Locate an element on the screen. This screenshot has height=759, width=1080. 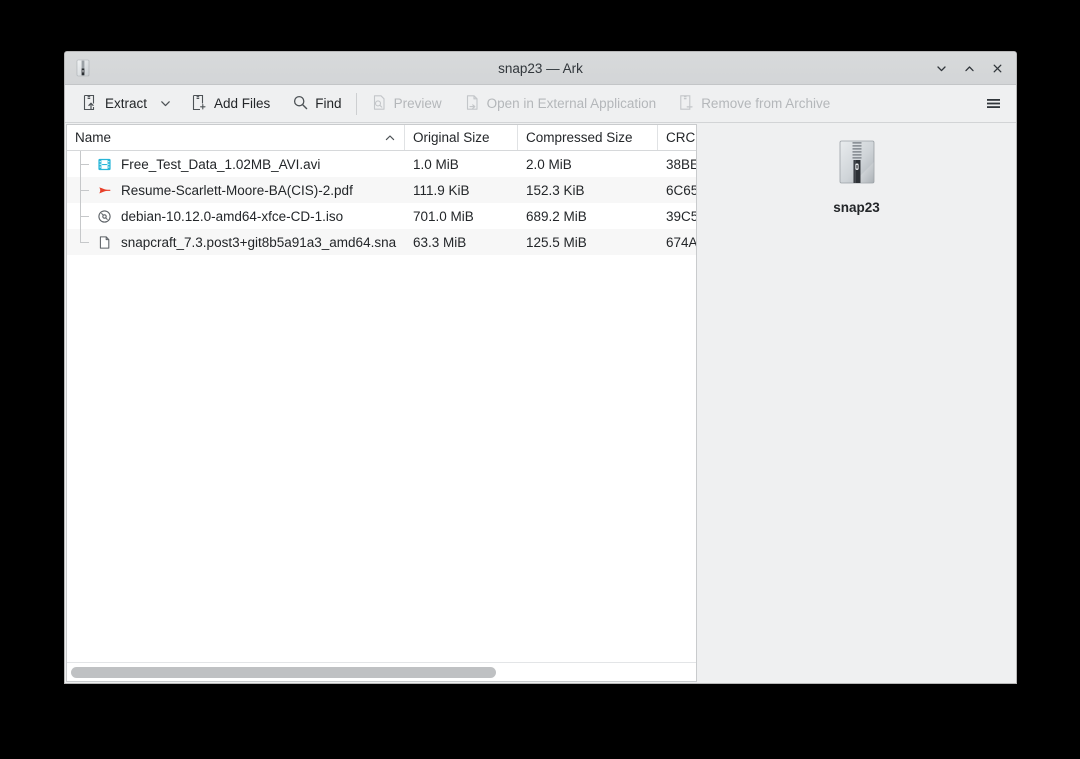
file-name: Resume-Scarlett-Moore-BA(CIS)-2.pdf is located at coordinates (237, 190).